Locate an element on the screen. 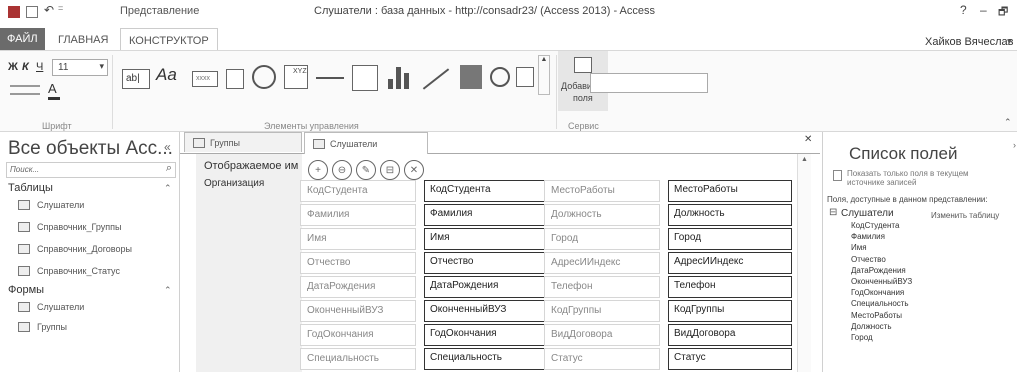 The image size is (1017, 372). tab-home: ГЛАВНАЯ is located at coordinates (83, 40).